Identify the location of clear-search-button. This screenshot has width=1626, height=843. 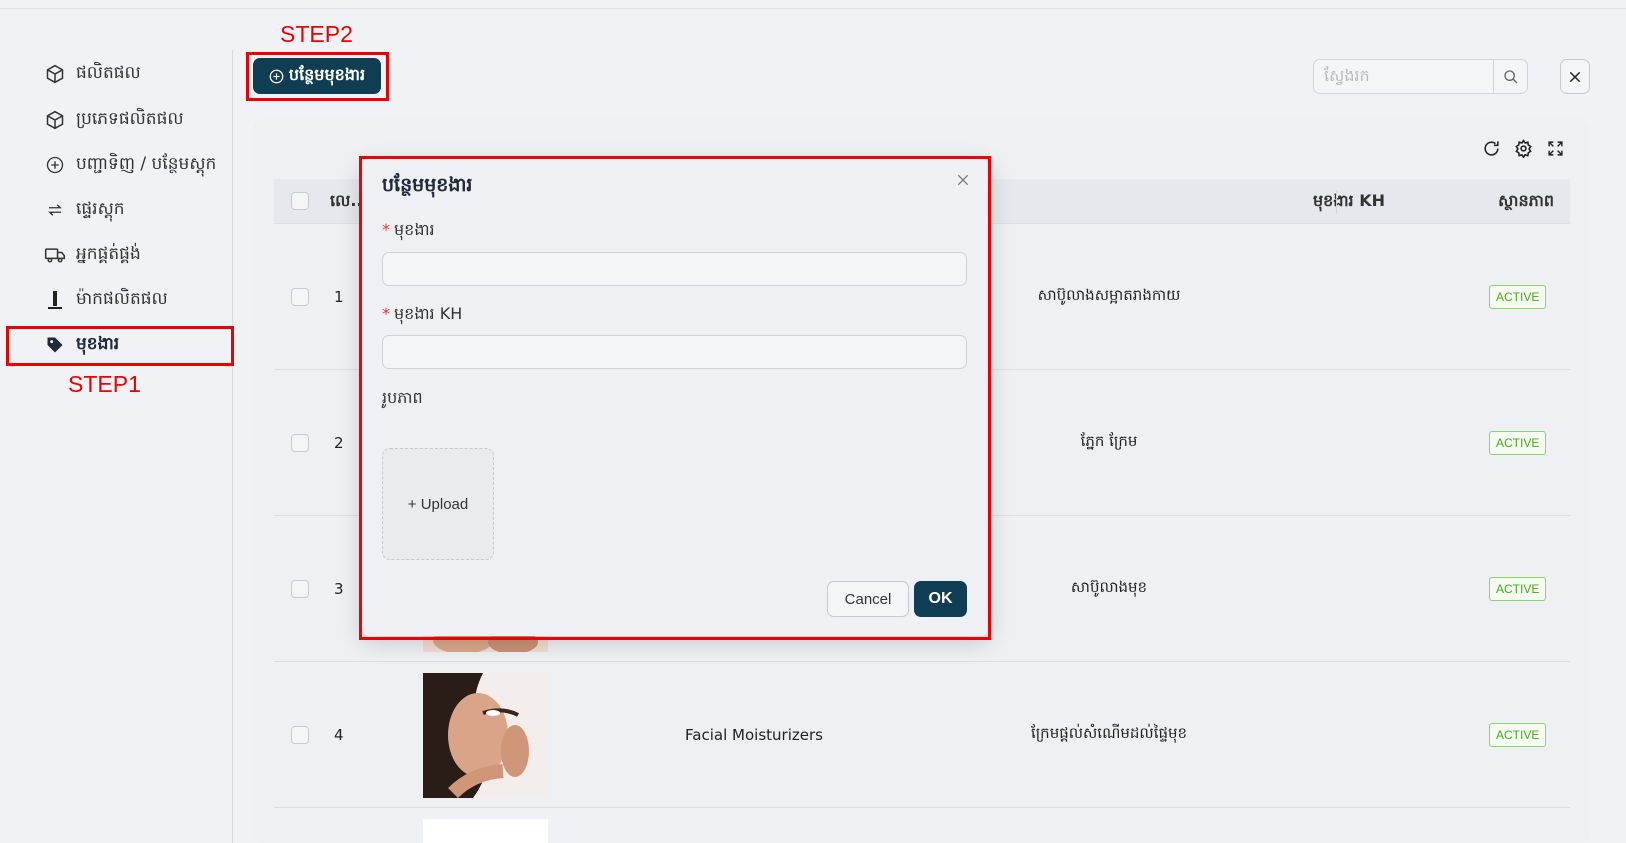
(1575, 76).